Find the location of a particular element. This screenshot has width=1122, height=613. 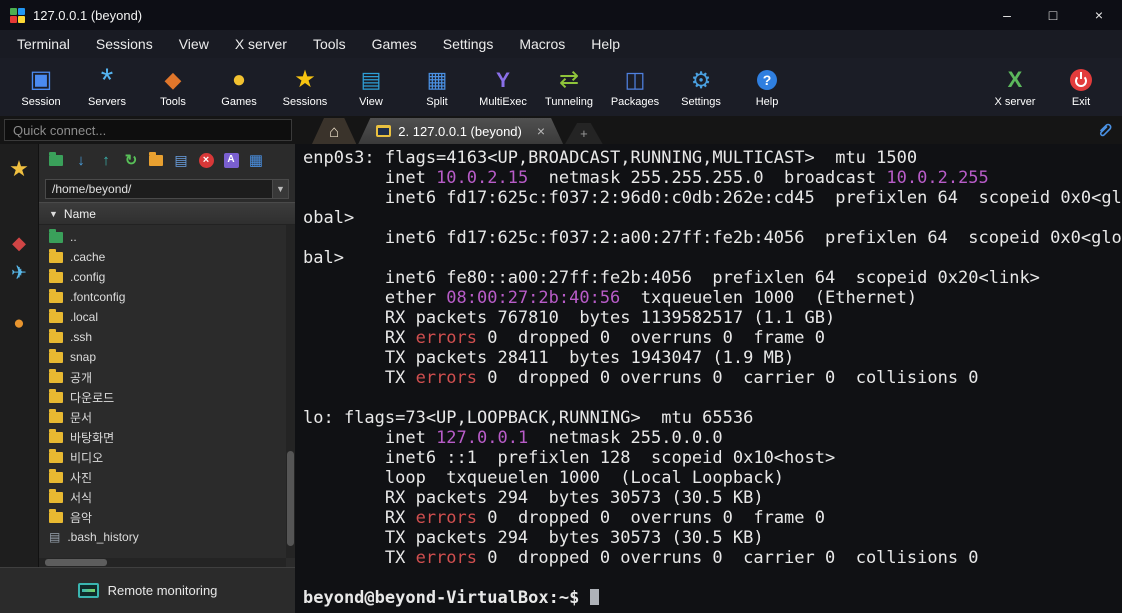

split-icon: ▦ is located at coordinates (437, 79).